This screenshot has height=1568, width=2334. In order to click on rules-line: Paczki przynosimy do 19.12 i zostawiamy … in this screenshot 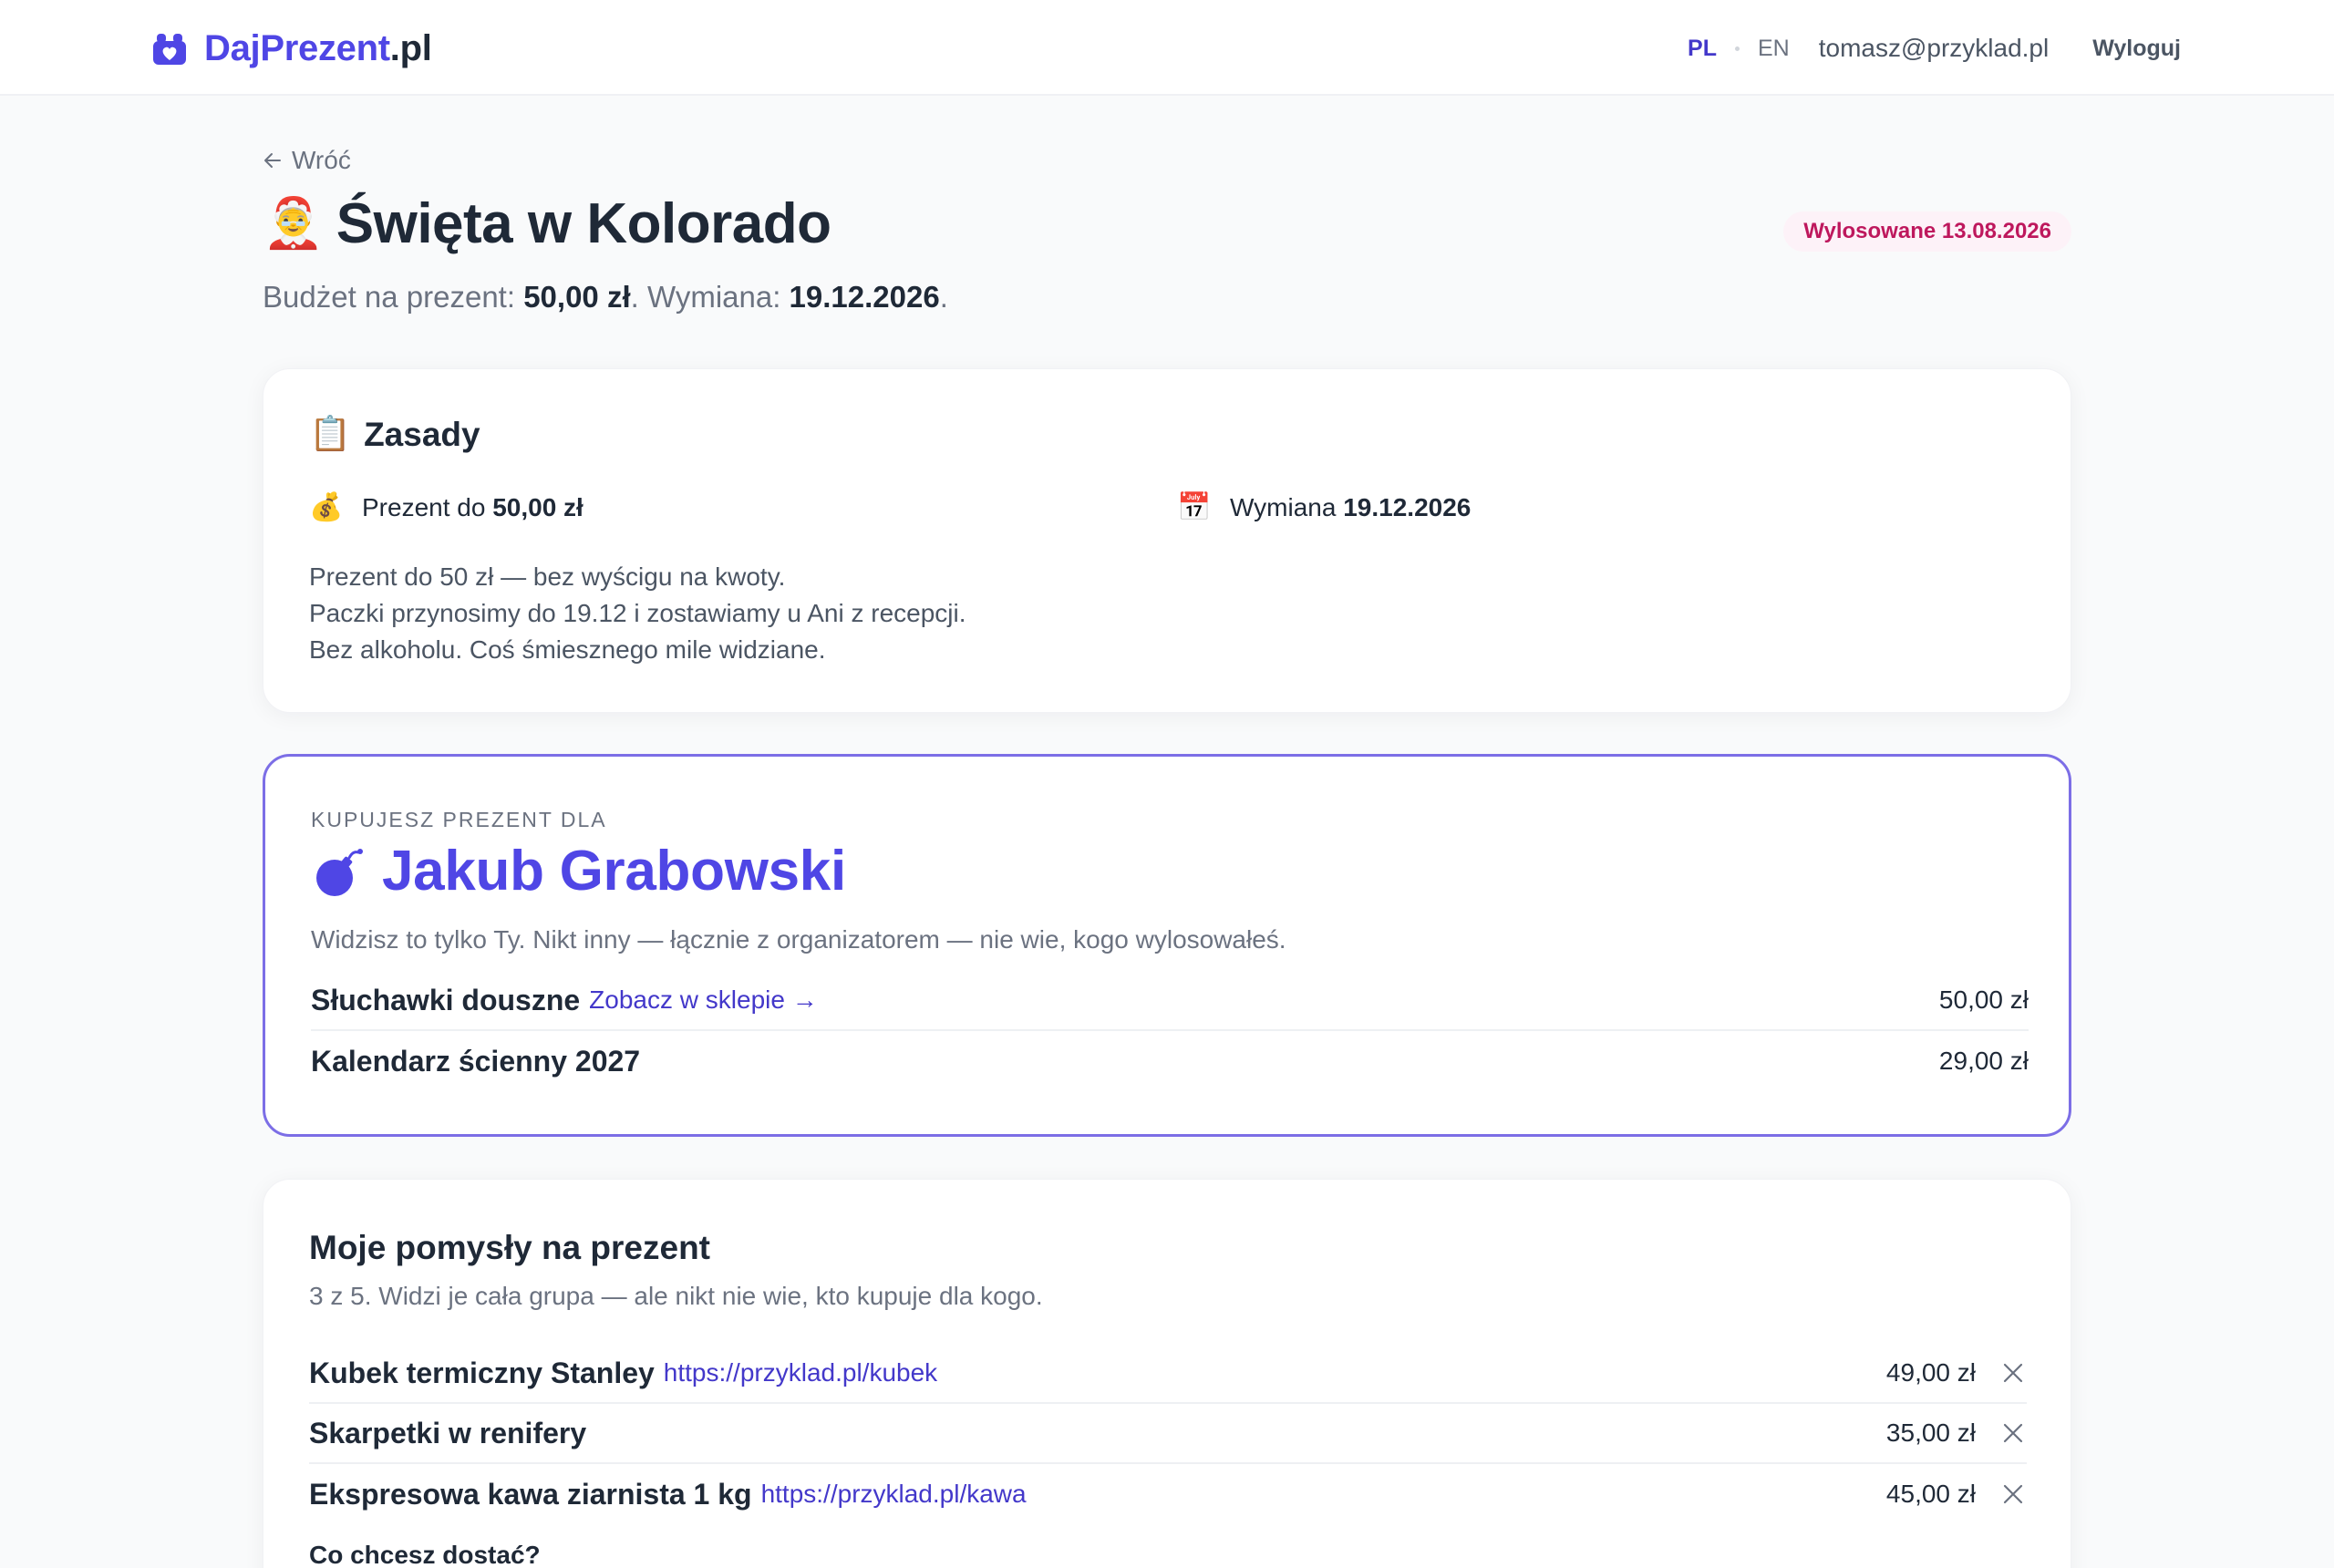, I will do `click(638, 613)`.